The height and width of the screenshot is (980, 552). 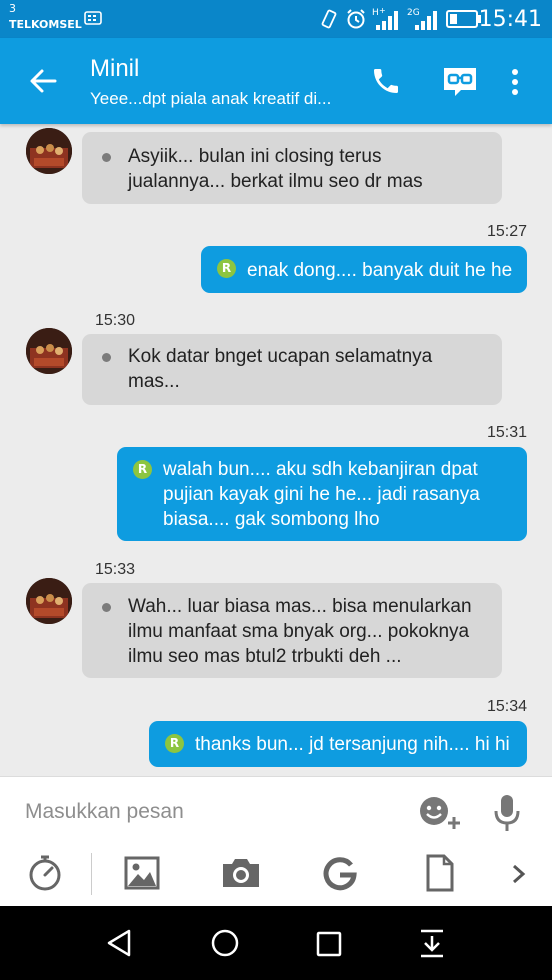 What do you see at coordinates (441, 813) in the screenshot?
I see `emoji-add-icon` at bounding box center [441, 813].